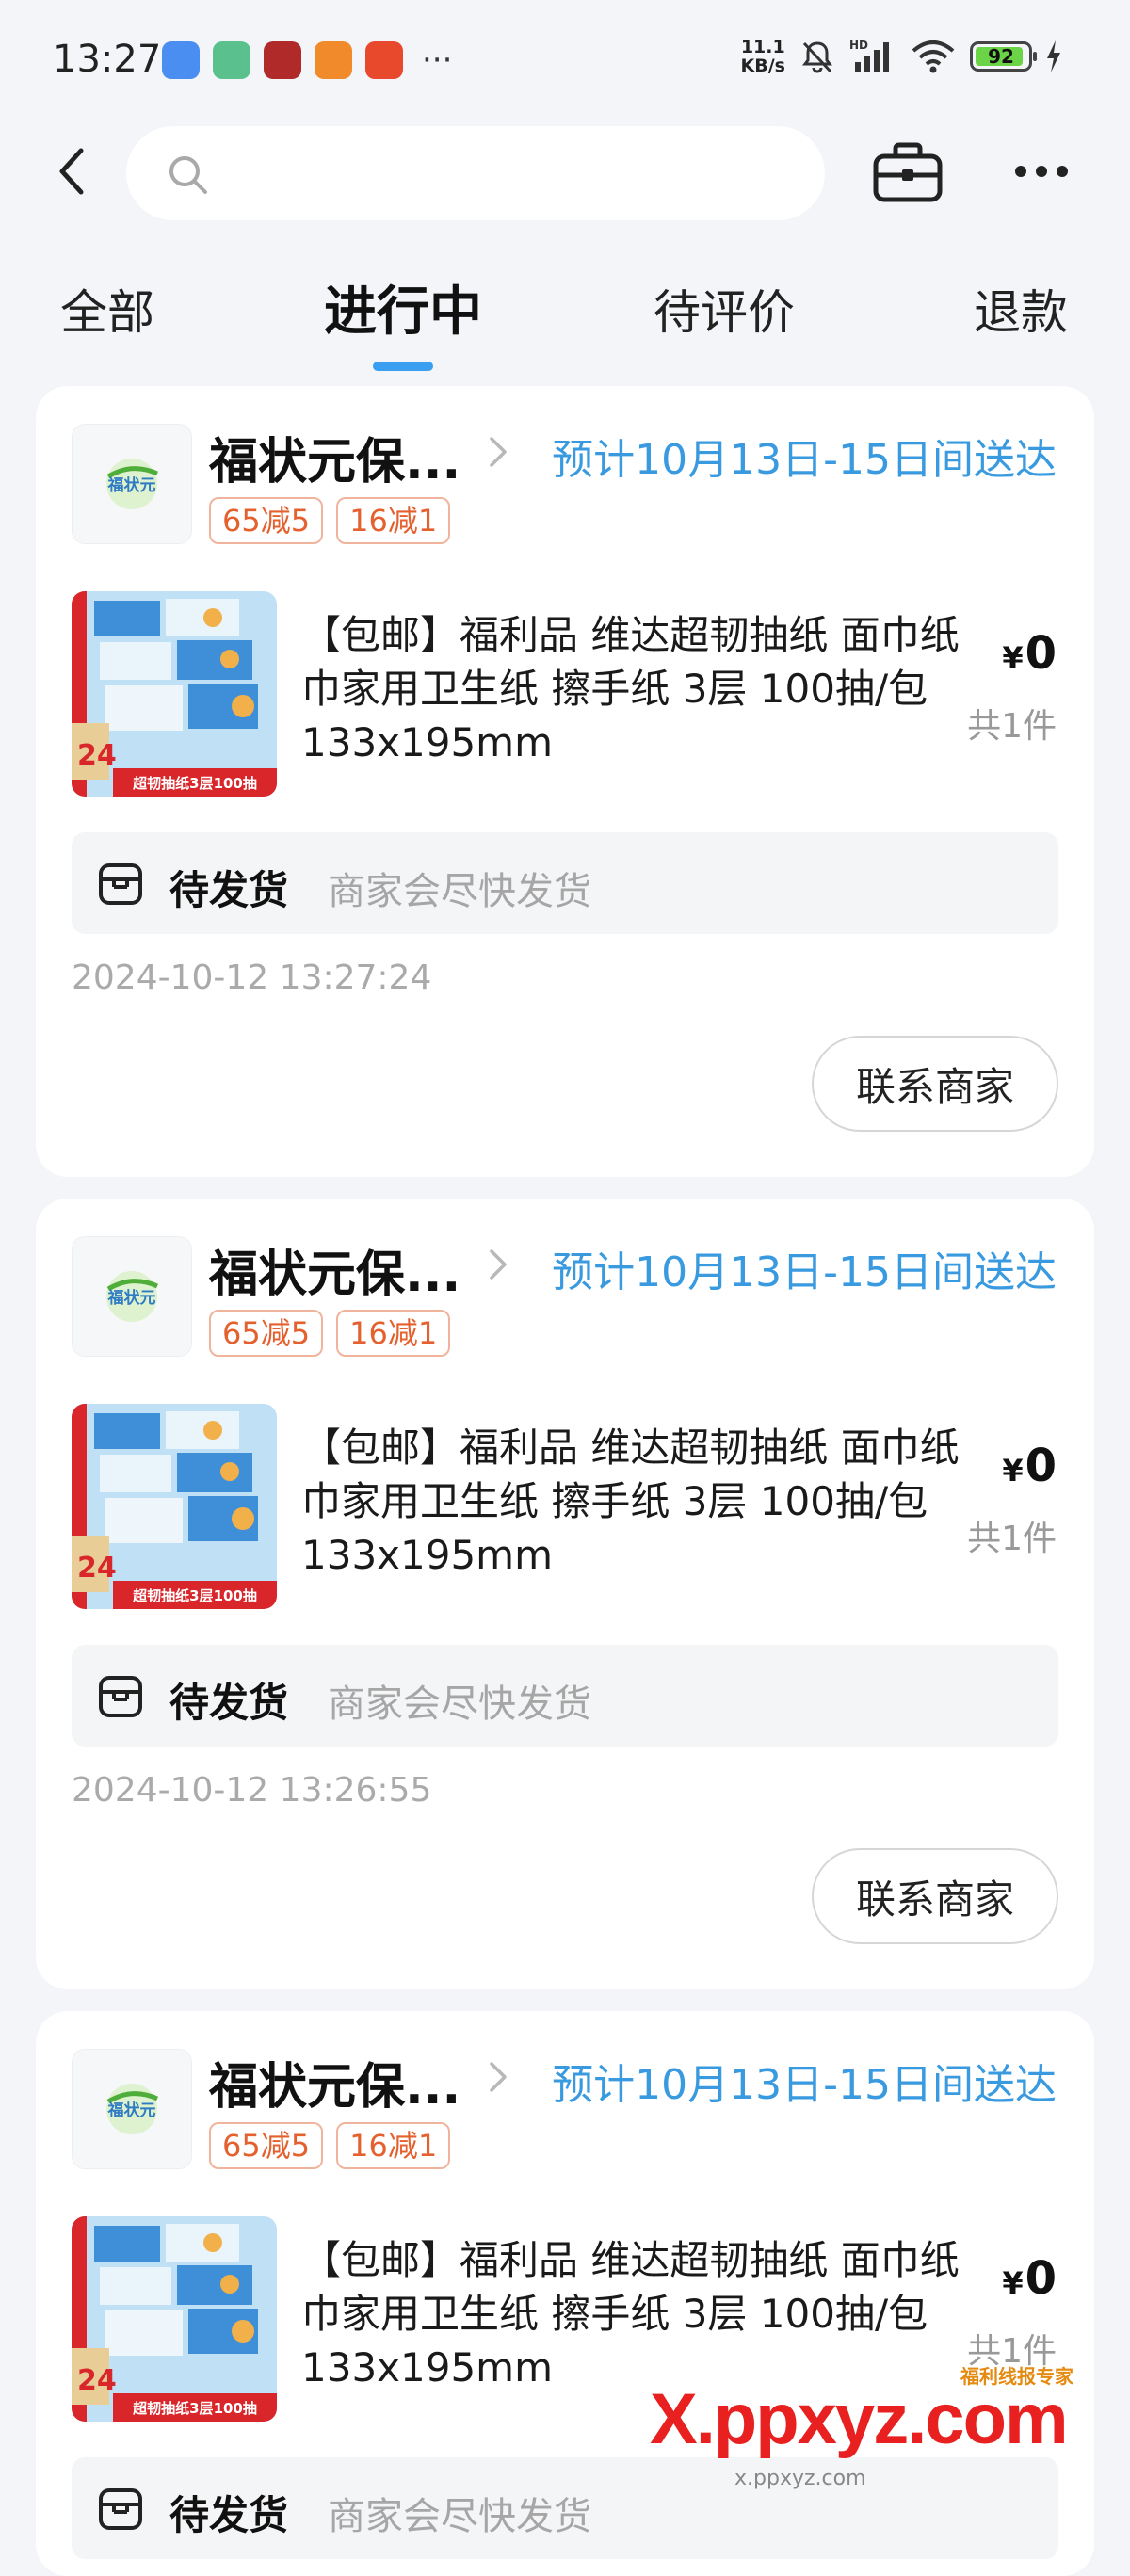 This screenshot has height=2576, width=1130. What do you see at coordinates (1049, 171) in the screenshot?
I see `more-button` at bounding box center [1049, 171].